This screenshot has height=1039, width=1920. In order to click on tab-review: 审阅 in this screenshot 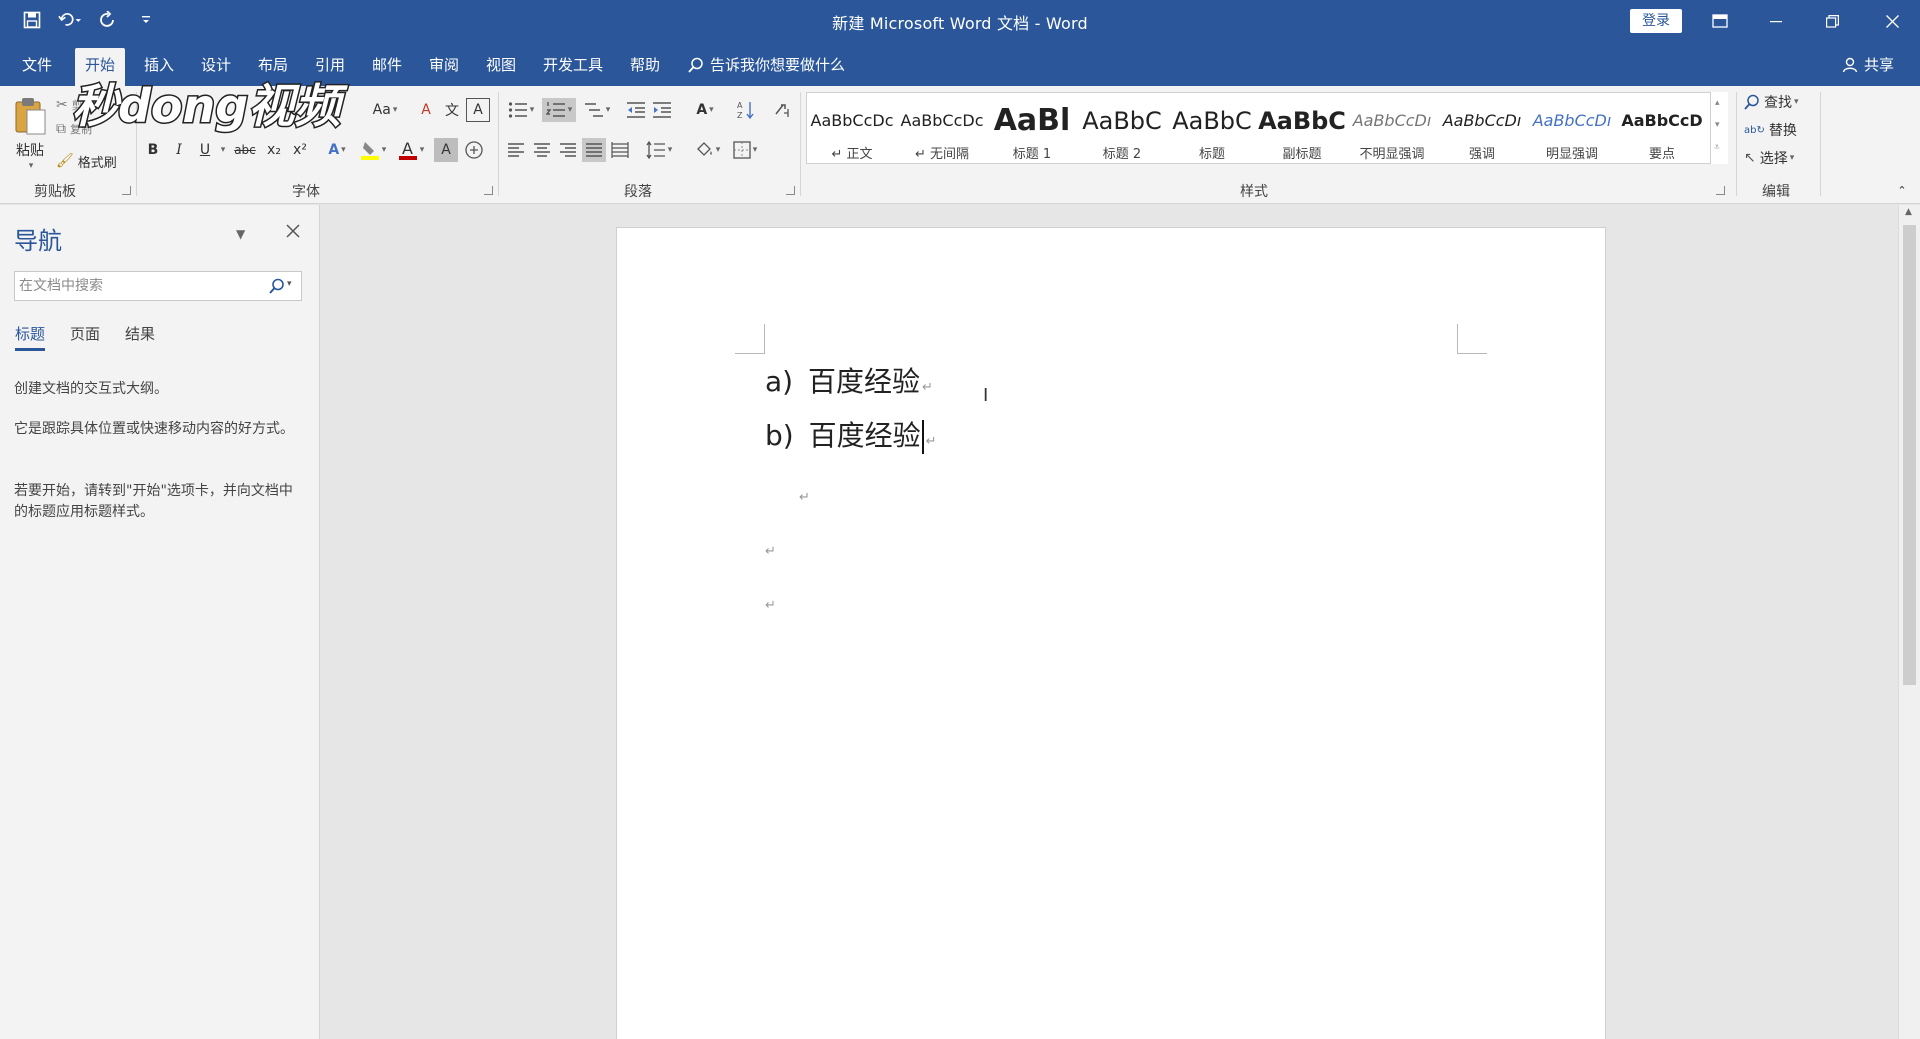, I will do `click(444, 67)`.